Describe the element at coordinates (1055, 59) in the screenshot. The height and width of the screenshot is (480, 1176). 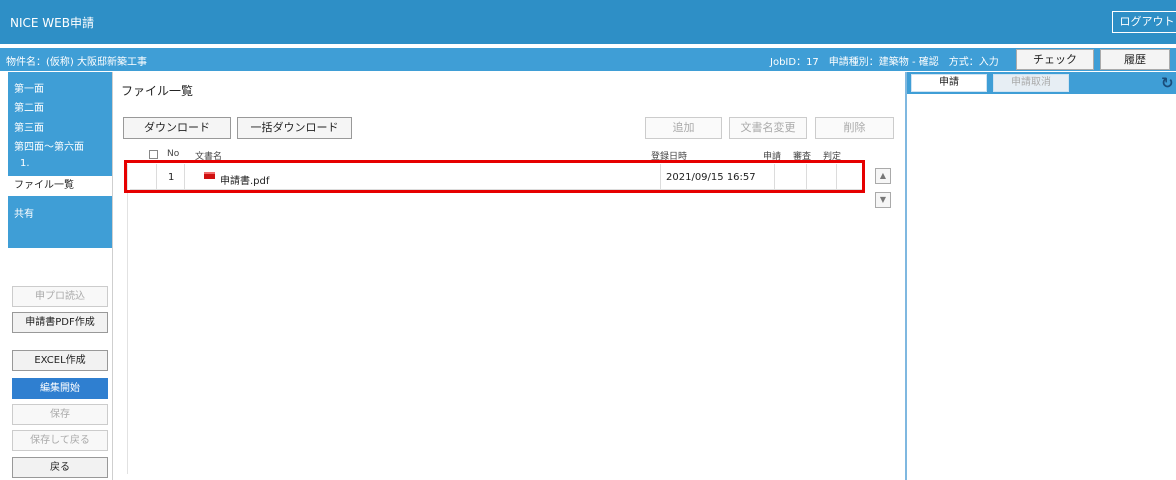
I see `check-button: チェック` at that location.